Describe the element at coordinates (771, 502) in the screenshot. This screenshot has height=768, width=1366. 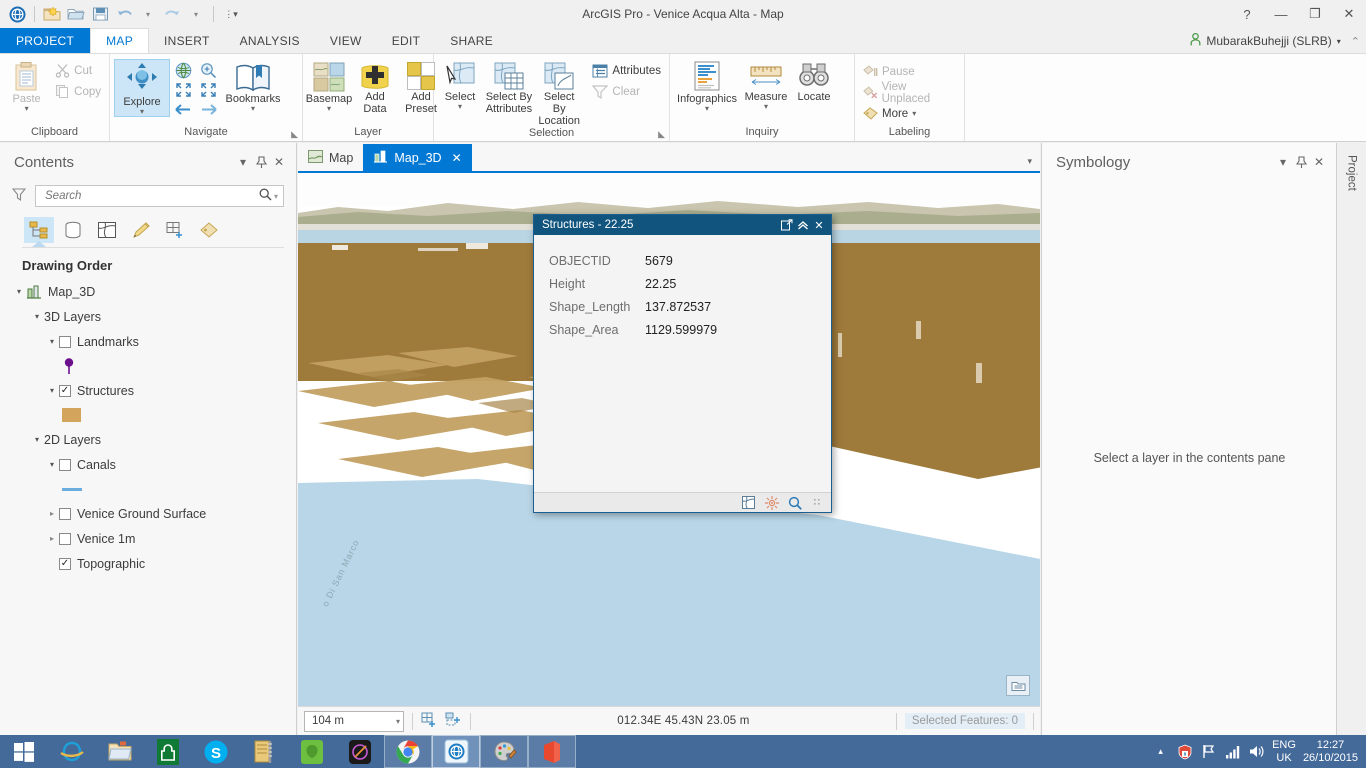
I see `flash-feature-icon` at that location.